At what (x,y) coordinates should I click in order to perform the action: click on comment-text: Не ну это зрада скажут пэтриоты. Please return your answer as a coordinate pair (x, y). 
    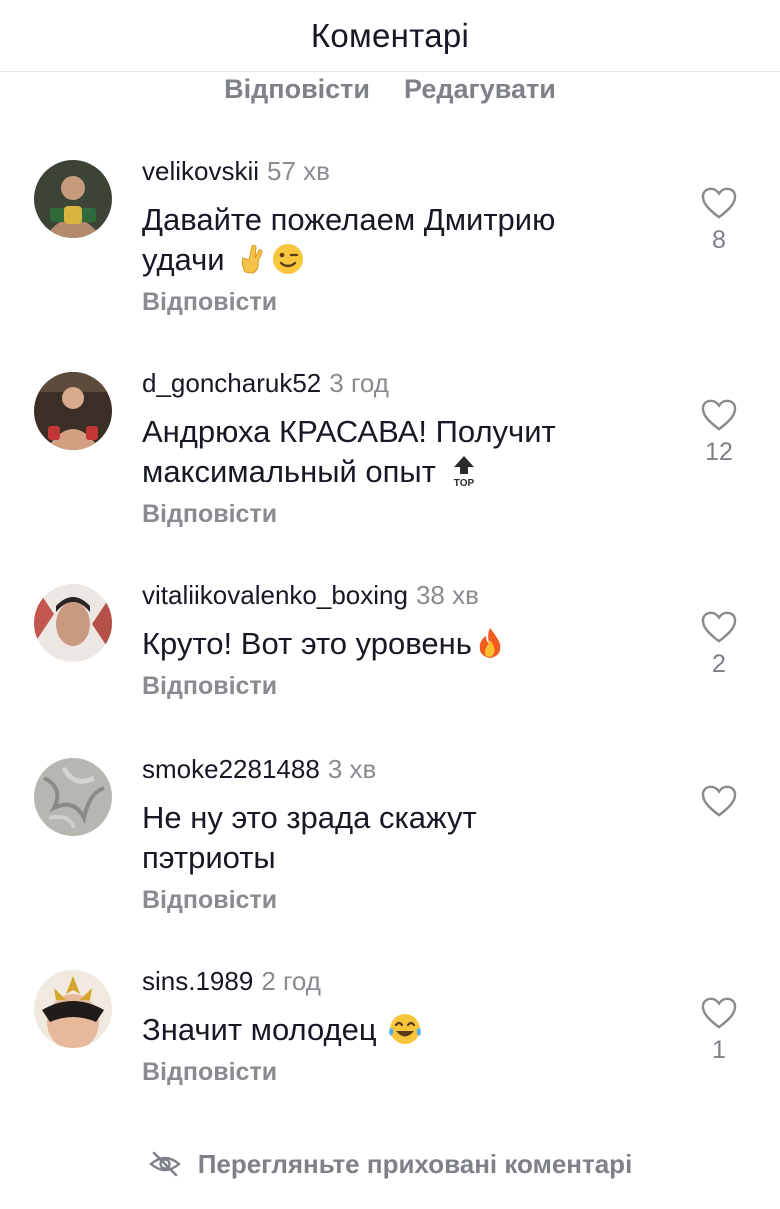
    Looking at the image, I should click on (392, 838).